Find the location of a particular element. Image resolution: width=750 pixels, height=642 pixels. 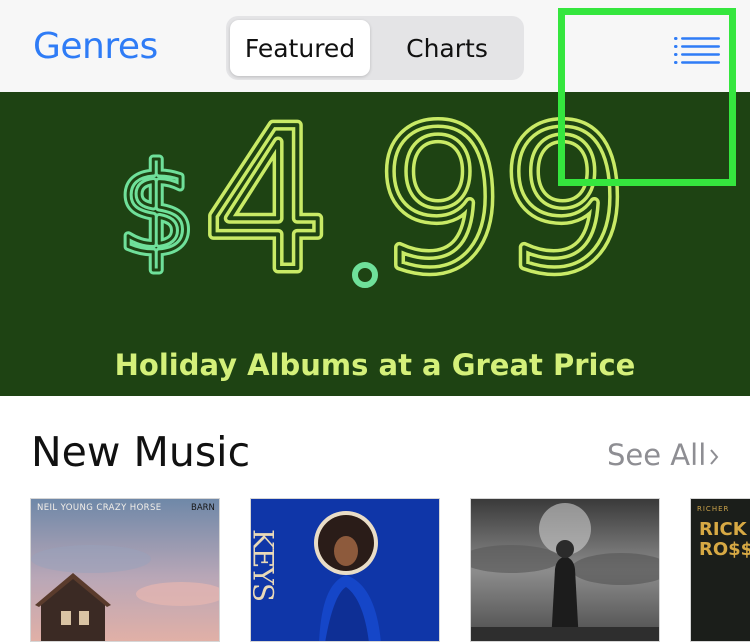

album-cover-rick-ross: RICHER RICK RO$$ is located at coordinates (720, 570).